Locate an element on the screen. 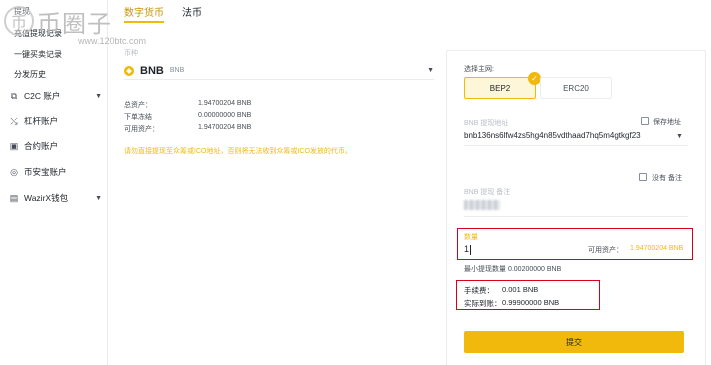 The image size is (711, 365). coin-select: BNB BNB ▼ is located at coordinates (279, 71).